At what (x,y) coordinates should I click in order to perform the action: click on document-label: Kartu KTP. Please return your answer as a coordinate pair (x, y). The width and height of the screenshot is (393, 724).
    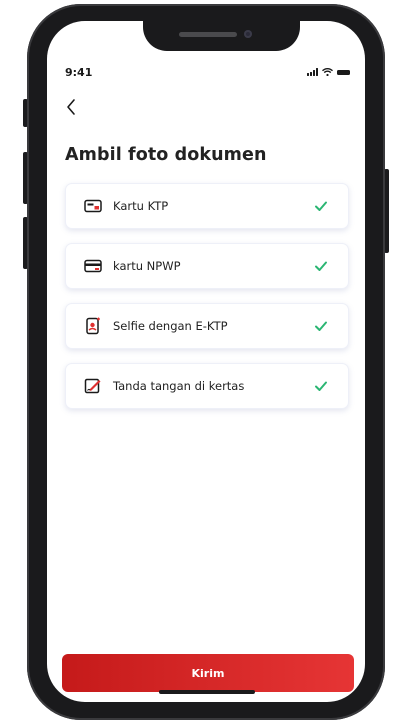
    Looking at the image, I should click on (141, 206).